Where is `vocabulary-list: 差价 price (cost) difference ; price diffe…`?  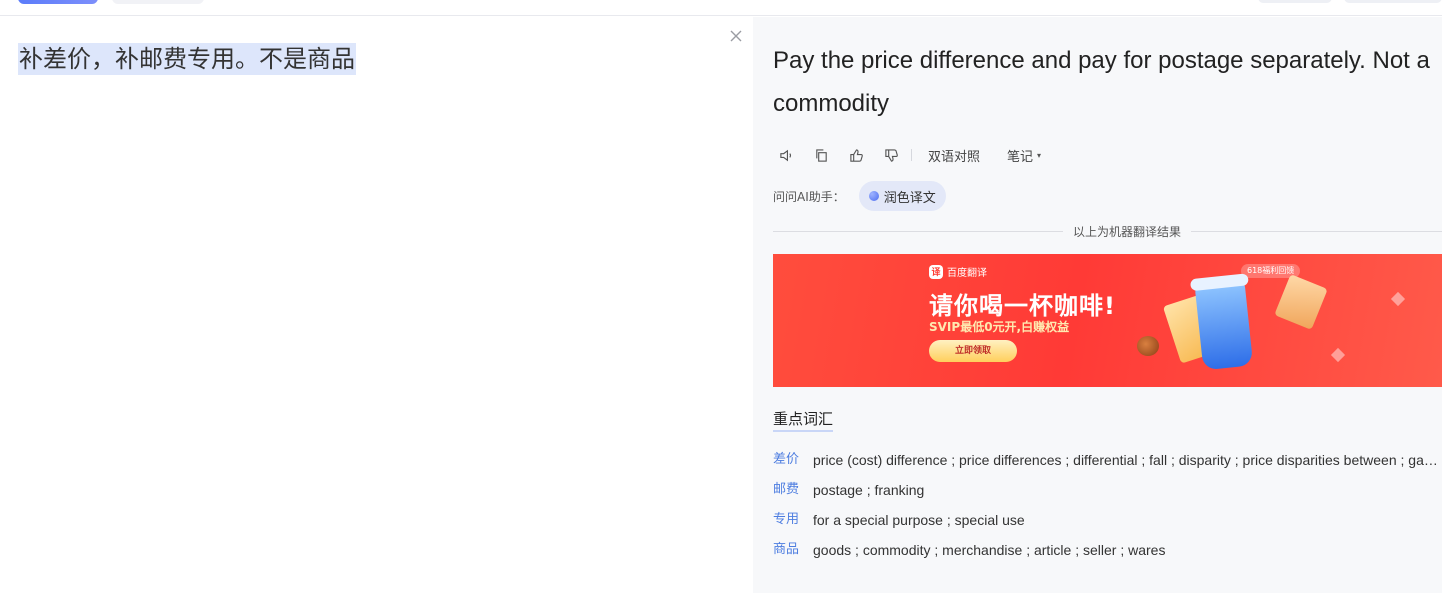
vocabulary-list: 差价 price (cost) difference ; price diffe… is located at coordinates (1107, 510).